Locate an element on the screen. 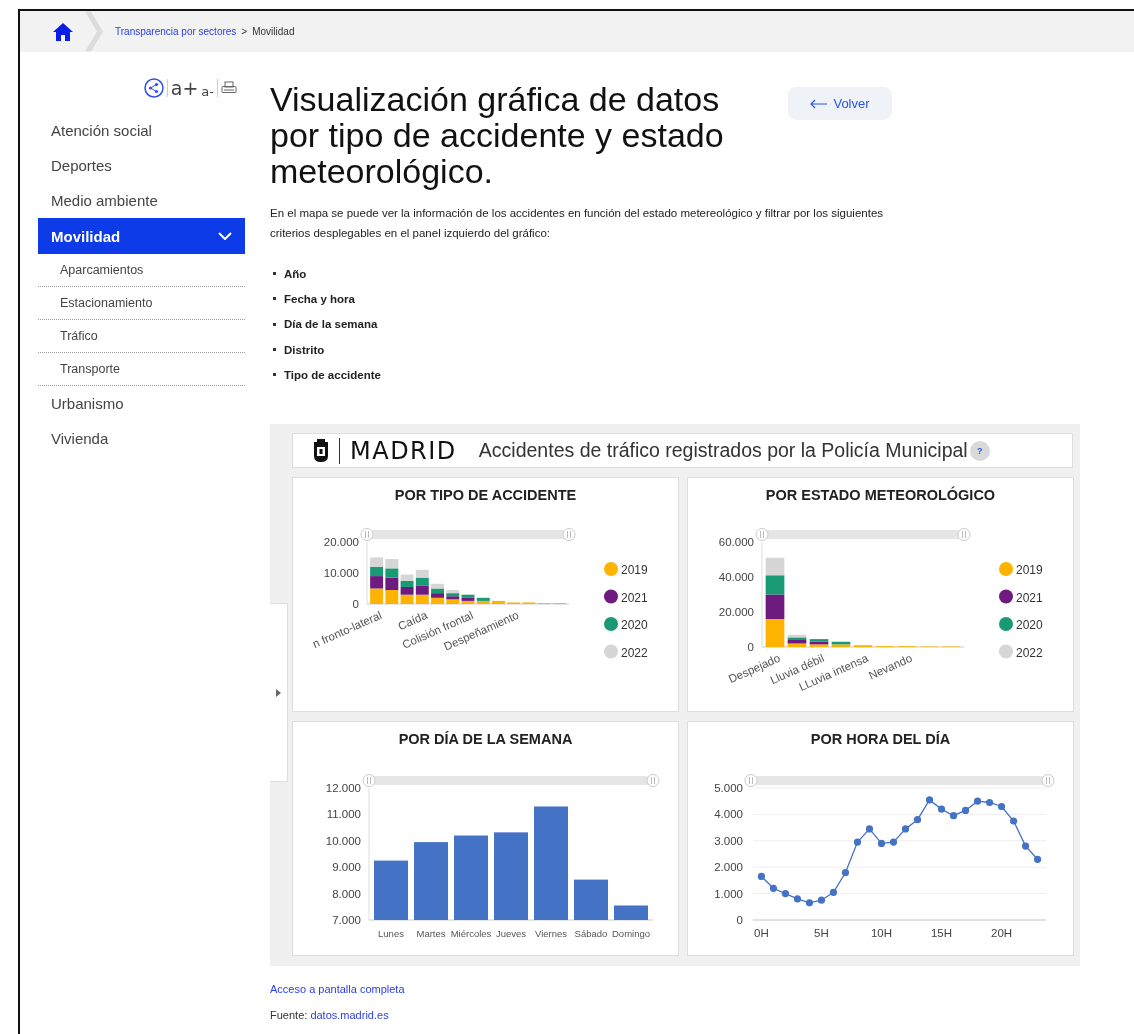  axis-tick-label: 9.000 is located at coordinates (346, 867).